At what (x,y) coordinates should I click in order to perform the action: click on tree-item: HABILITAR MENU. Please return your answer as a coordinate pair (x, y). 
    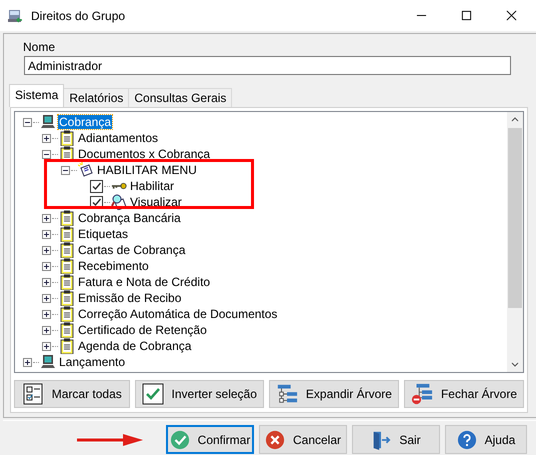
    Looking at the image, I should click on (147, 170).